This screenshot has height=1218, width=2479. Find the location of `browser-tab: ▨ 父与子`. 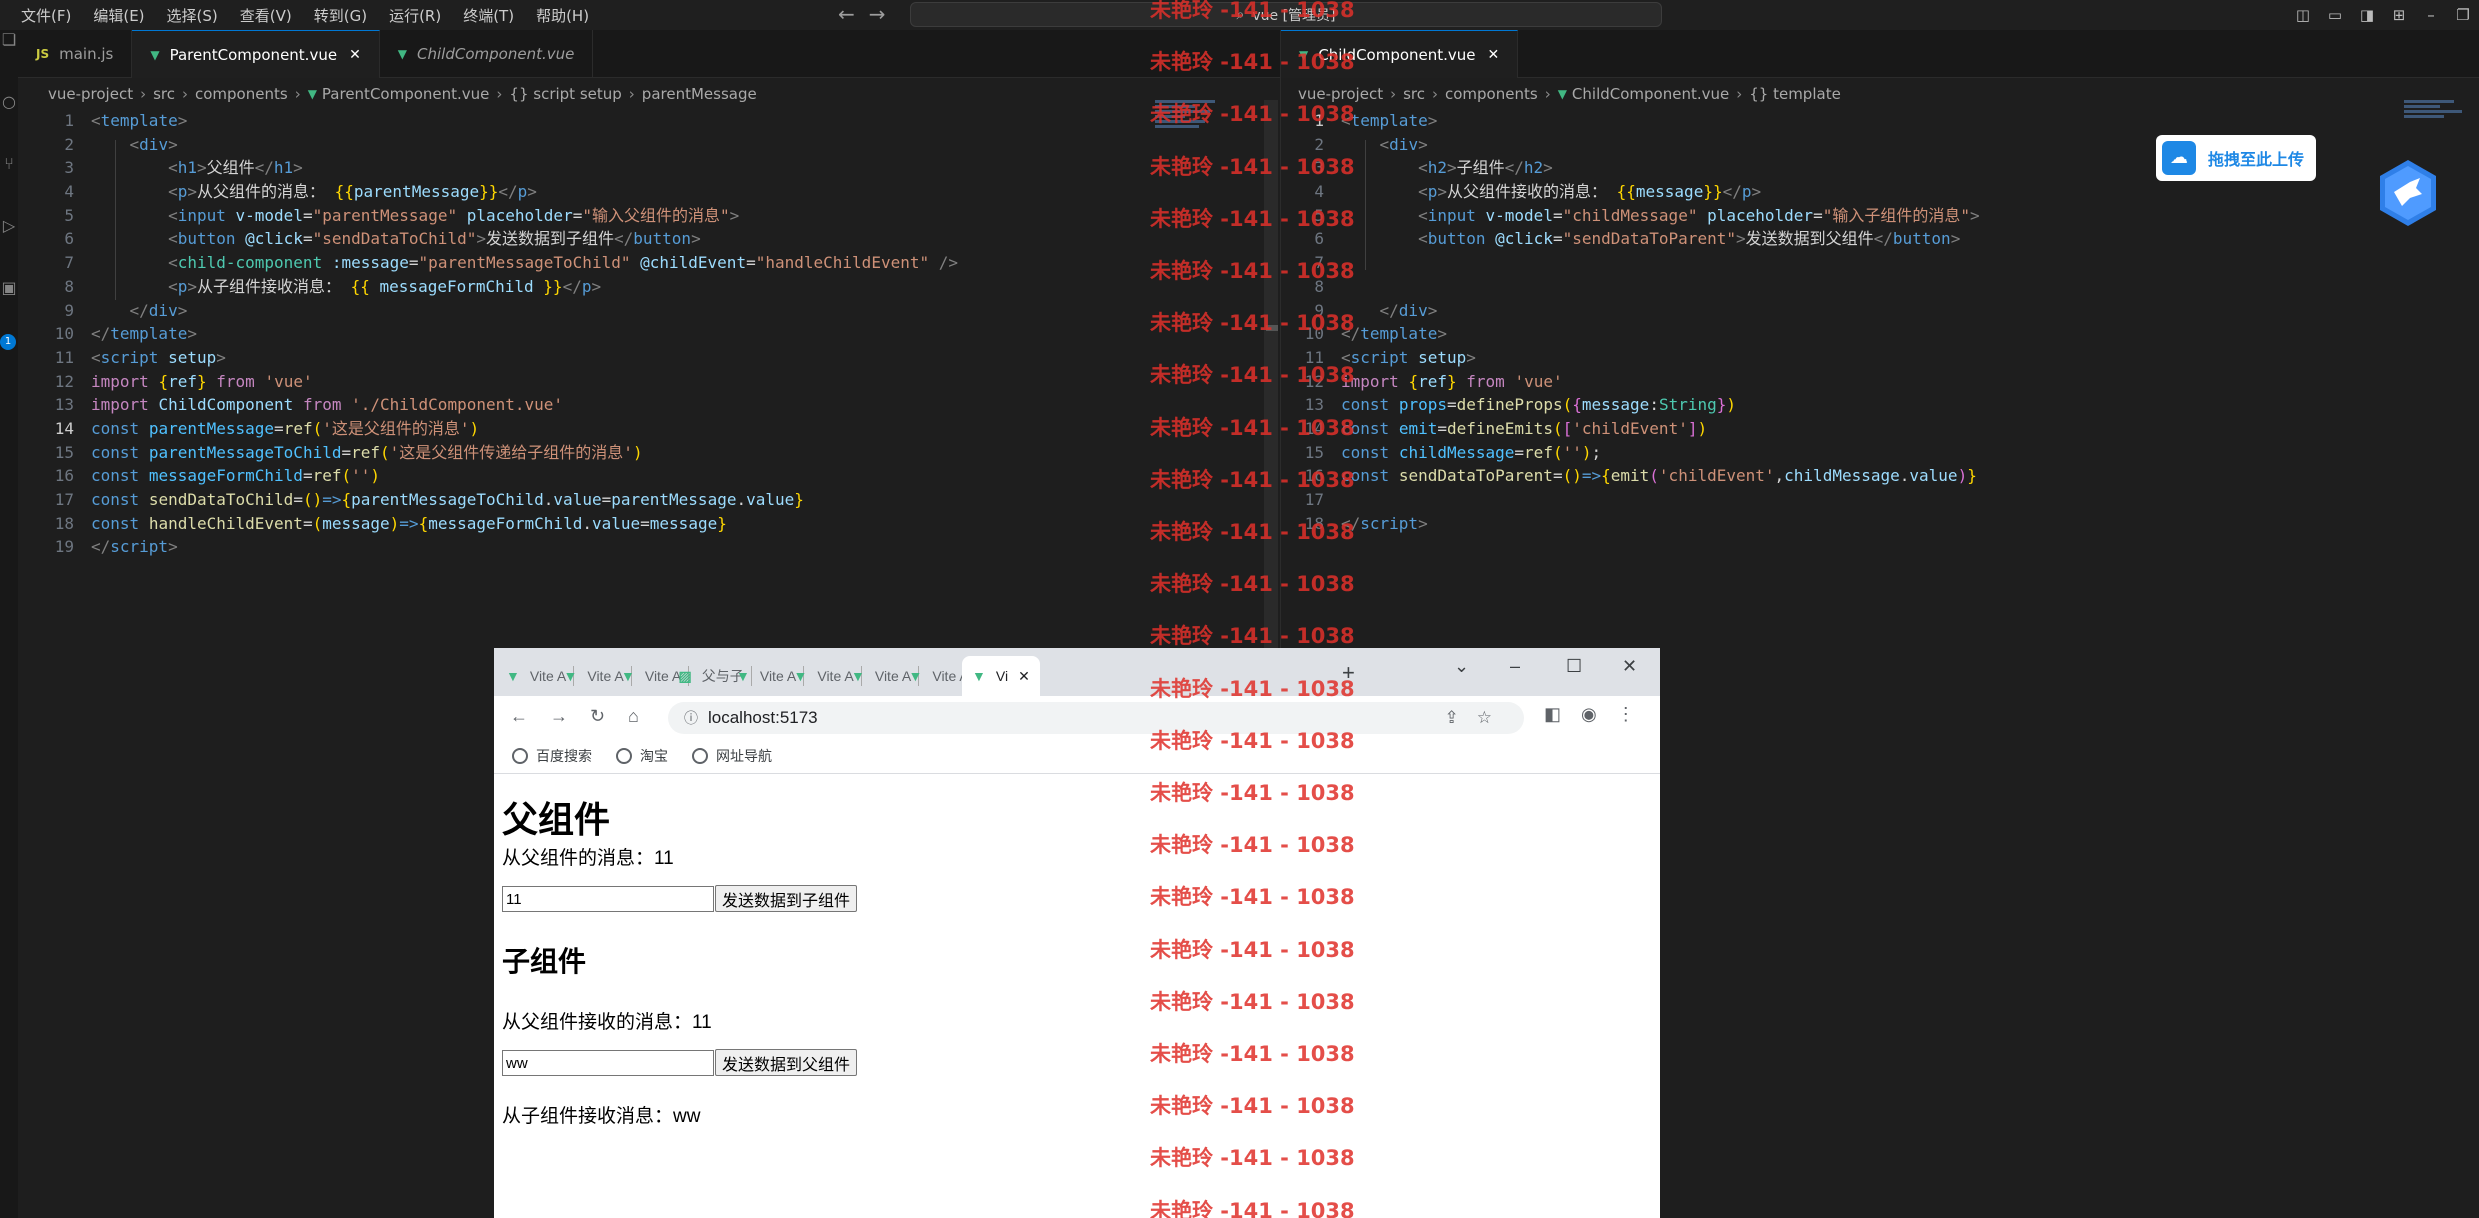

browser-tab: ▨ 父与子 is located at coordinates (715, 676).